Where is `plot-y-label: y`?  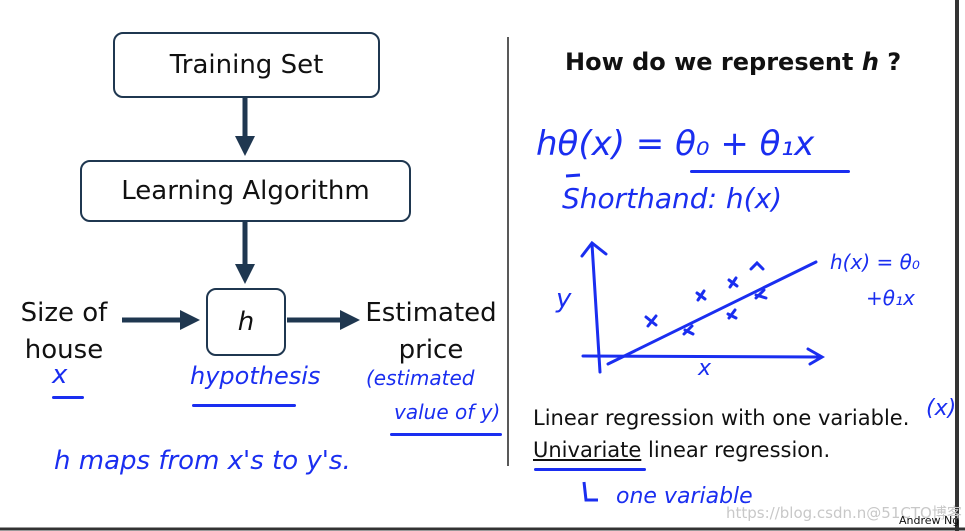
plot-y-label: y is located at coordinates (564, 299).